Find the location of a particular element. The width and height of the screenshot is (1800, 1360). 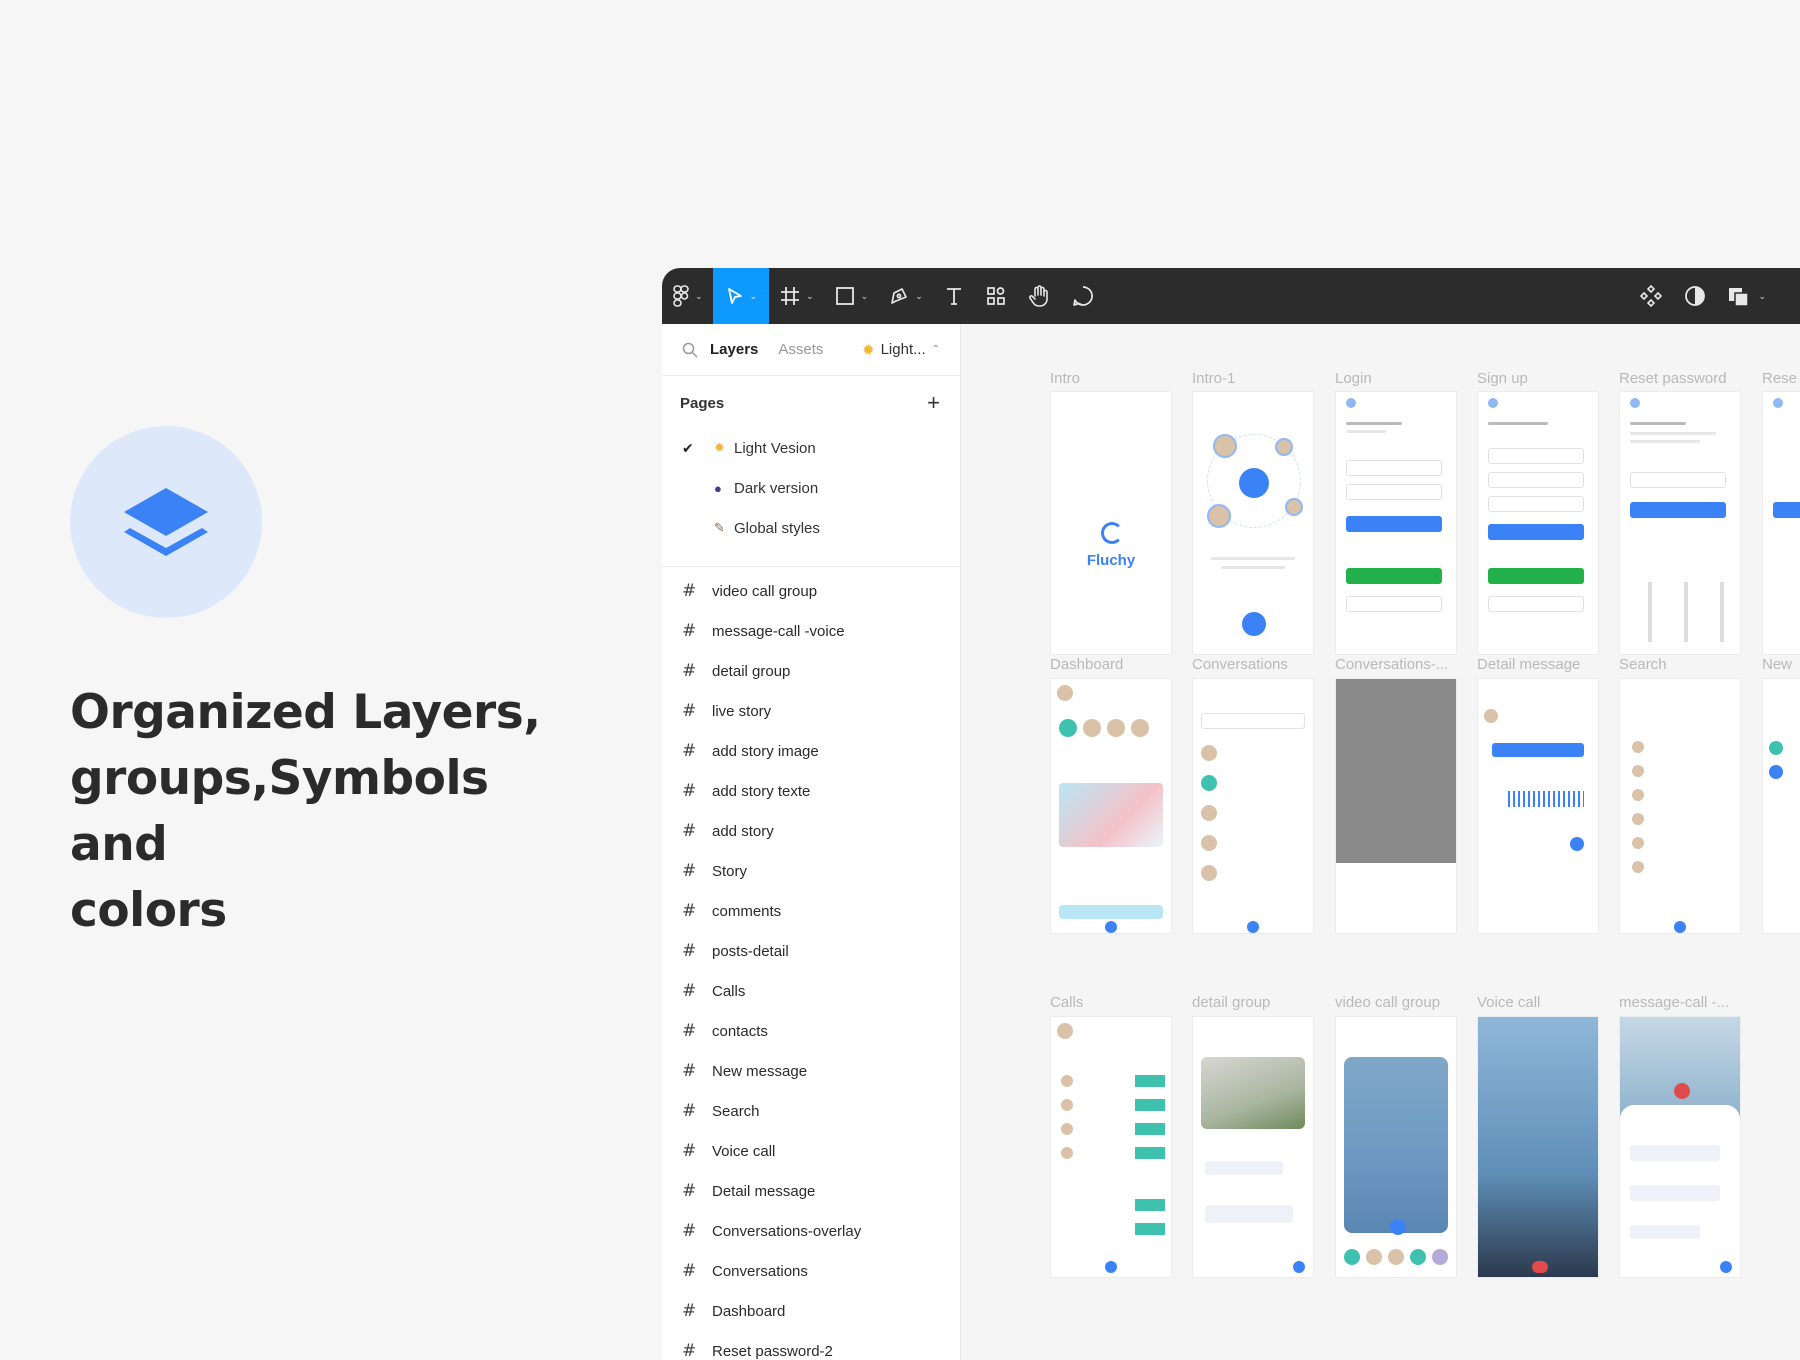

layer-item: # add story texte is located at coordinates (811, 791).